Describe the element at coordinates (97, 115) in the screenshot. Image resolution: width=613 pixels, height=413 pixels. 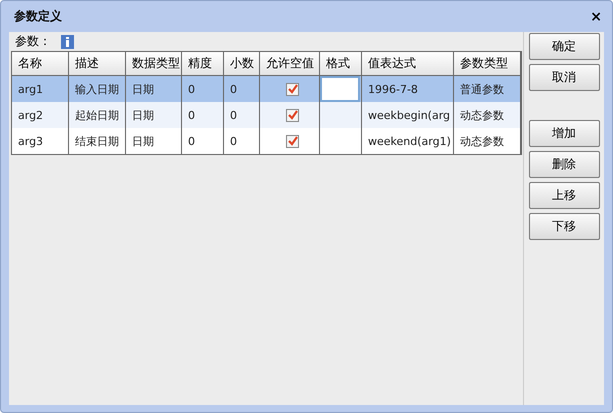
I see `table-cell: 起始日期` at that location.